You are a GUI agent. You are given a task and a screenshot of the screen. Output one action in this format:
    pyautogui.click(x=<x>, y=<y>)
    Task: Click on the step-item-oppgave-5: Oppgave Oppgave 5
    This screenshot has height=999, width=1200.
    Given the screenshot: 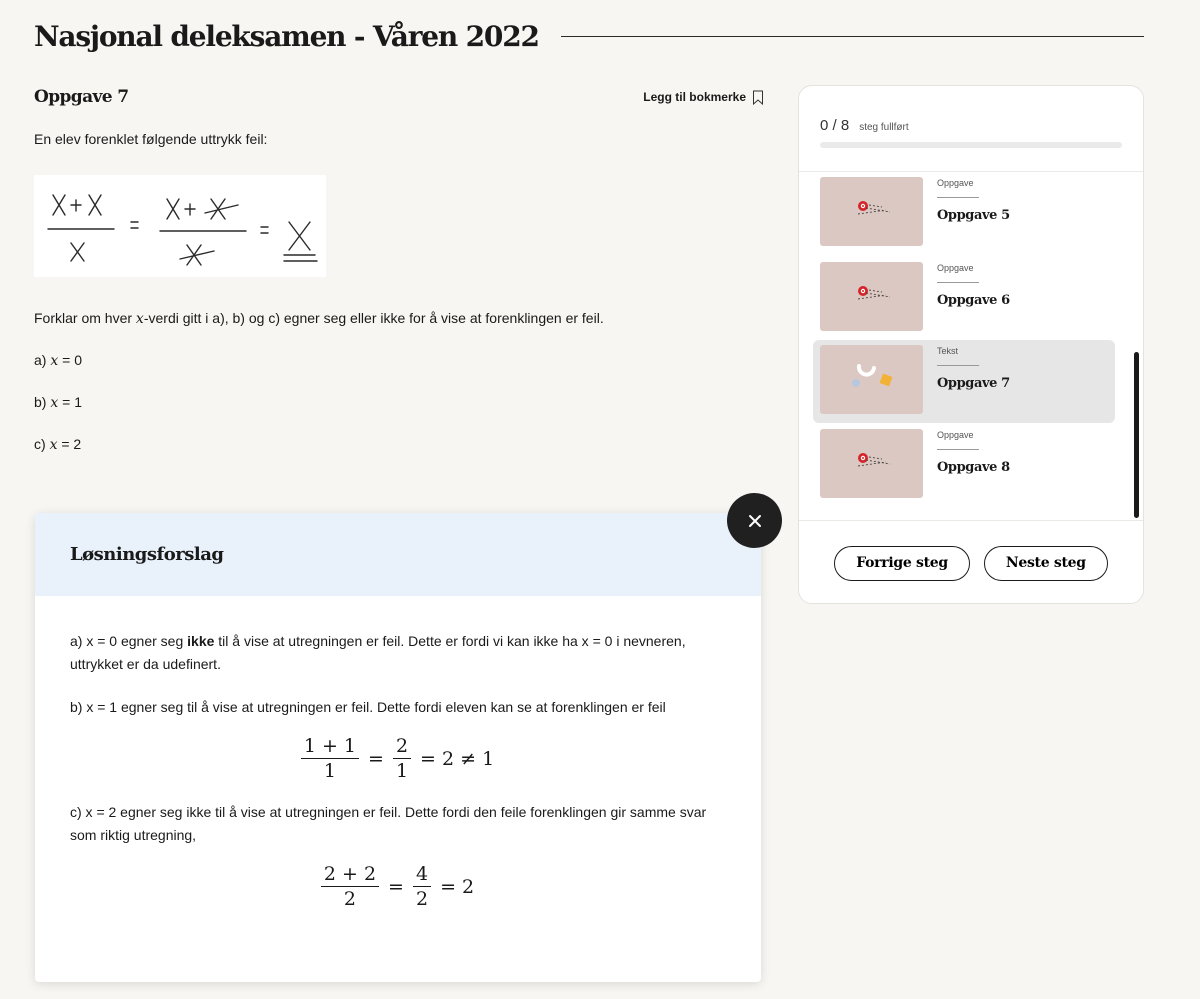 What is the action you would take?
    pyautogui.click(x=964, y=213)
    